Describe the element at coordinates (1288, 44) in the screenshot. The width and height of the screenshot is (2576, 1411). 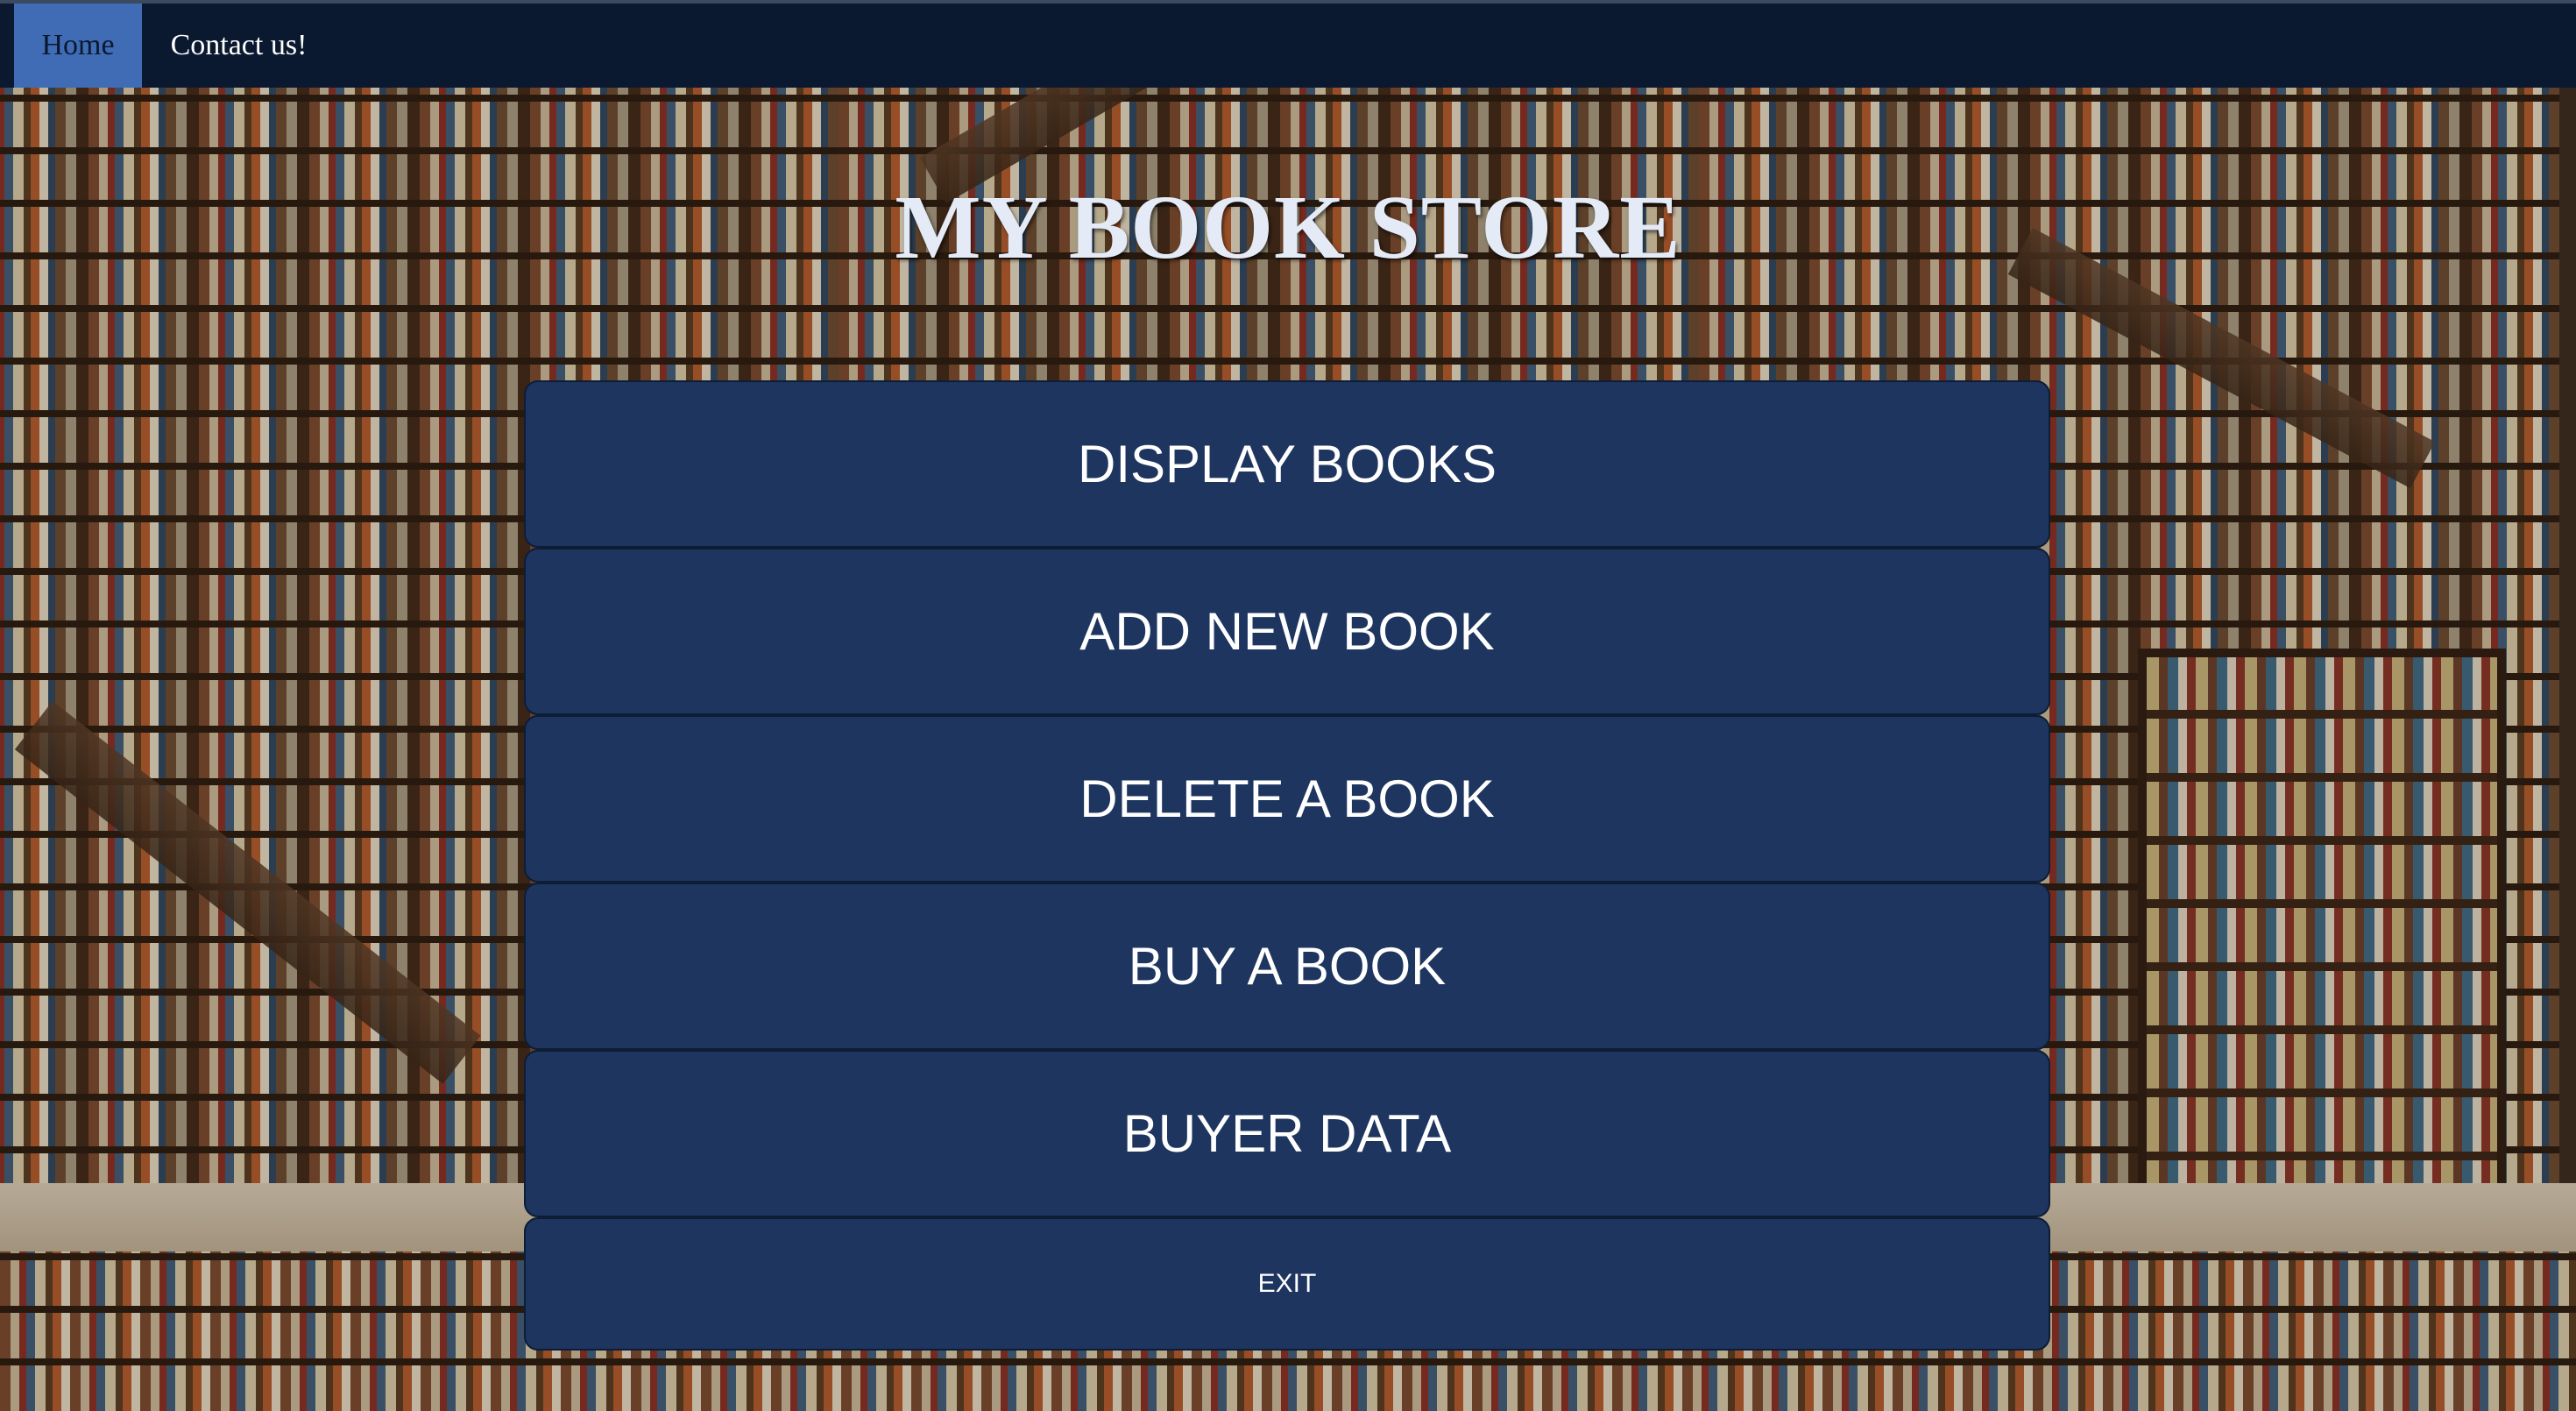
I see `top-navbar: Home Contact us!` at that location.